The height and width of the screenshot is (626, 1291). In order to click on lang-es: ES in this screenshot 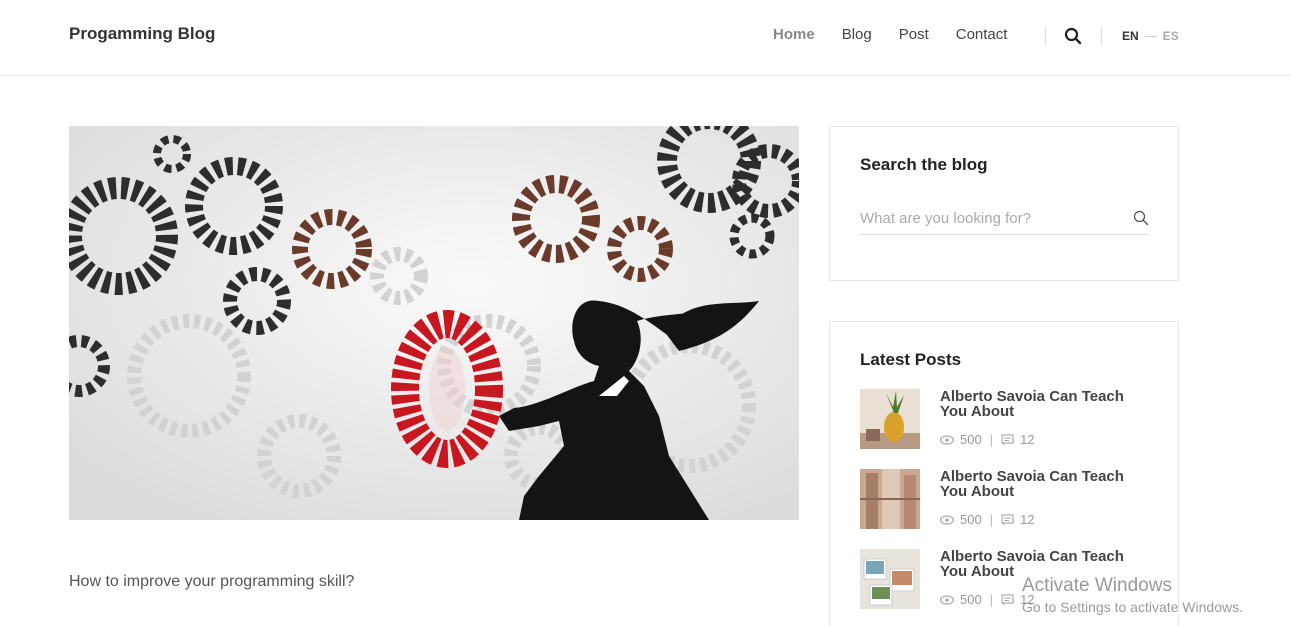, I will do `click(1171, 36)`.